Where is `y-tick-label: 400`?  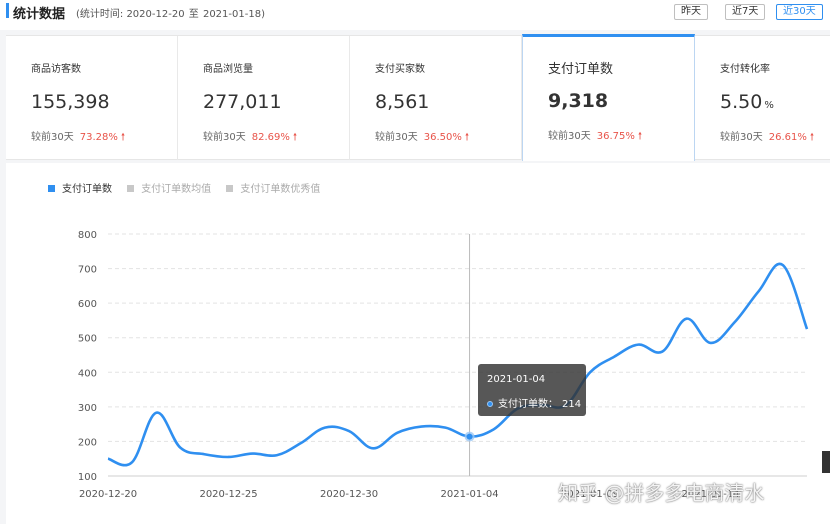 y-tick-label: 400 is located at coordinates (87, 373).